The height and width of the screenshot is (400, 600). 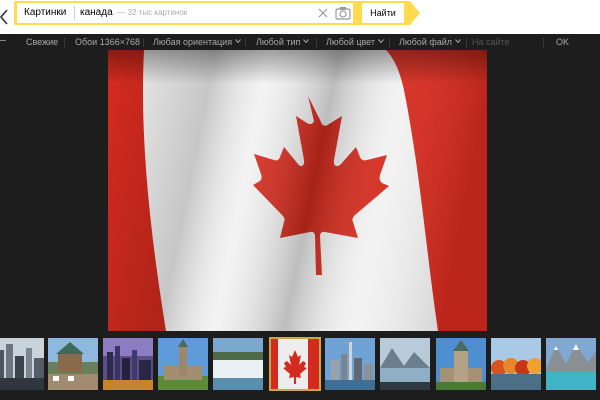 I want to click on city-skyline-thumbnail-icon, so click(x=22, y=364).